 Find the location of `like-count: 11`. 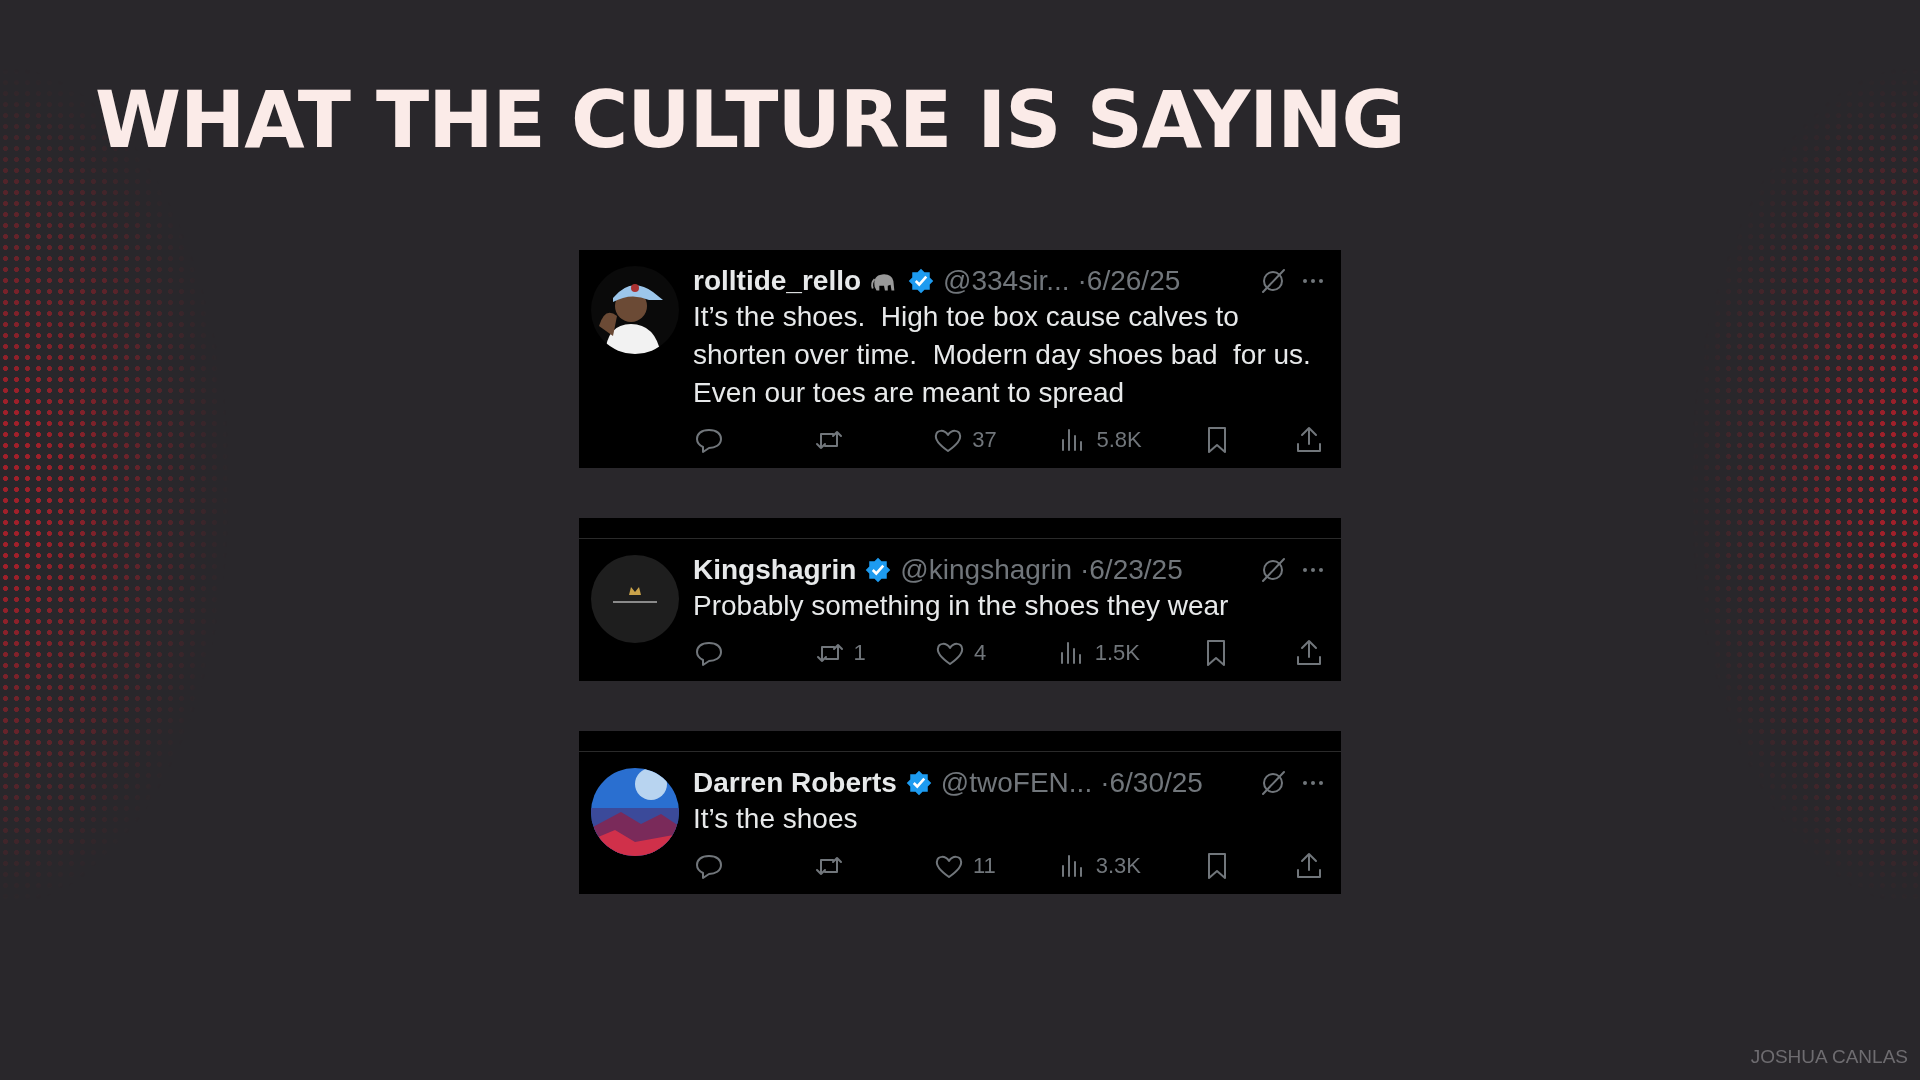

like-count: 11 is located at coordinates (984, 866).